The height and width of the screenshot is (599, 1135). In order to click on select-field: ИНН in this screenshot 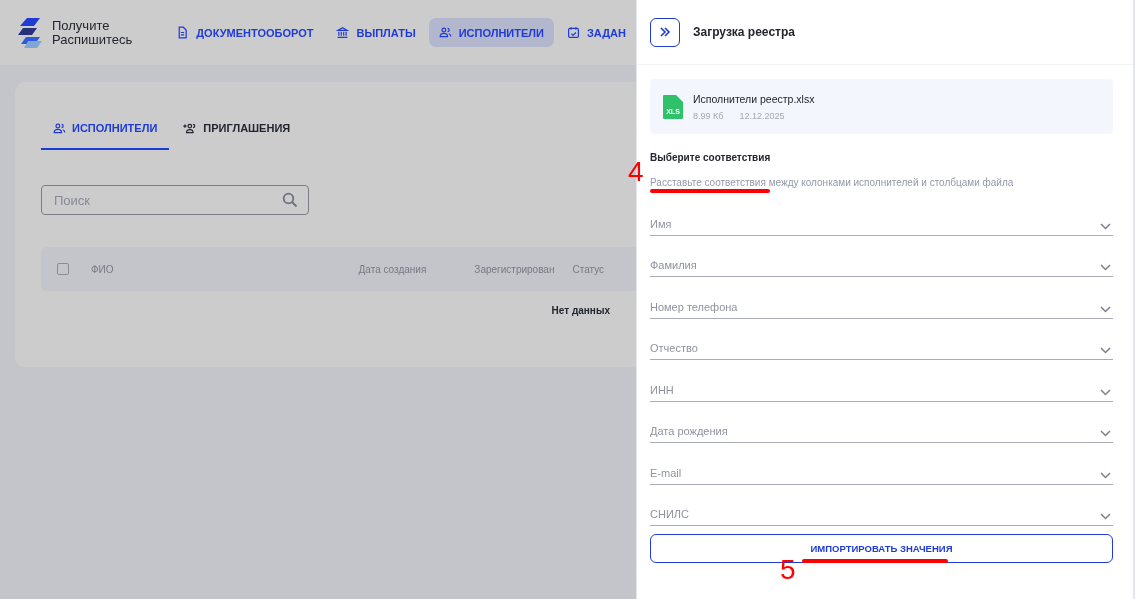, I will do `click(881, 381)`.